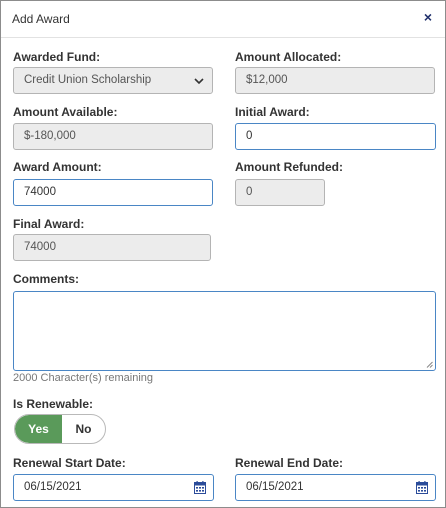 The width and height of the screenshot is (446, 508). What do you see at coordinates (267, 80) in the screenshot?
I see `amount-allocated-value: $12,000` at bounding box center [267, 80].